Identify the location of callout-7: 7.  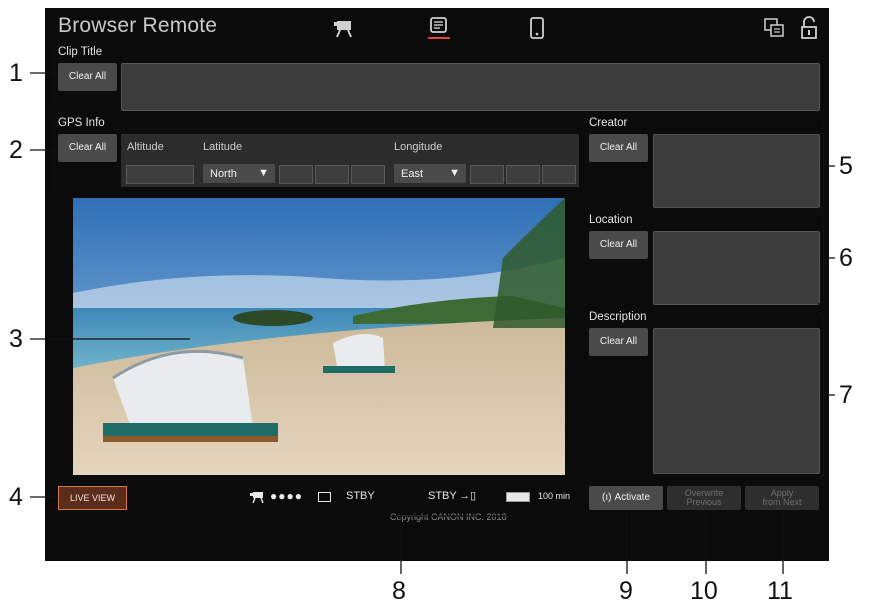
(846, 395).